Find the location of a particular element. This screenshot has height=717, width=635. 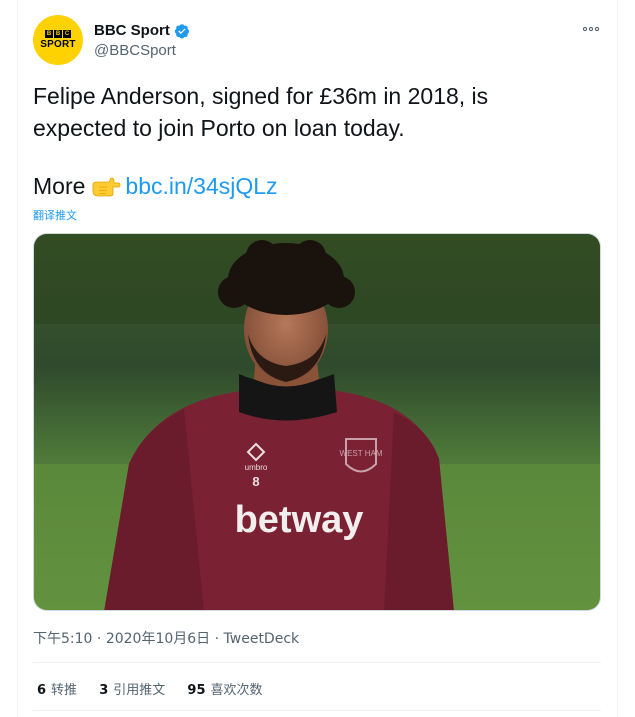

tweet-source: TweetDeck is located at coordinates (262, 639).